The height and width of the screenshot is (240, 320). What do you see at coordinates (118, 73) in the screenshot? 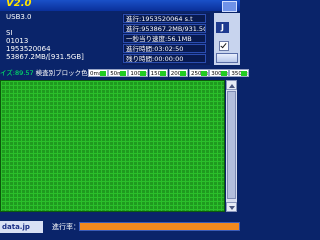
I see `legend-item: 50ms` at bounding box center [118, 73].